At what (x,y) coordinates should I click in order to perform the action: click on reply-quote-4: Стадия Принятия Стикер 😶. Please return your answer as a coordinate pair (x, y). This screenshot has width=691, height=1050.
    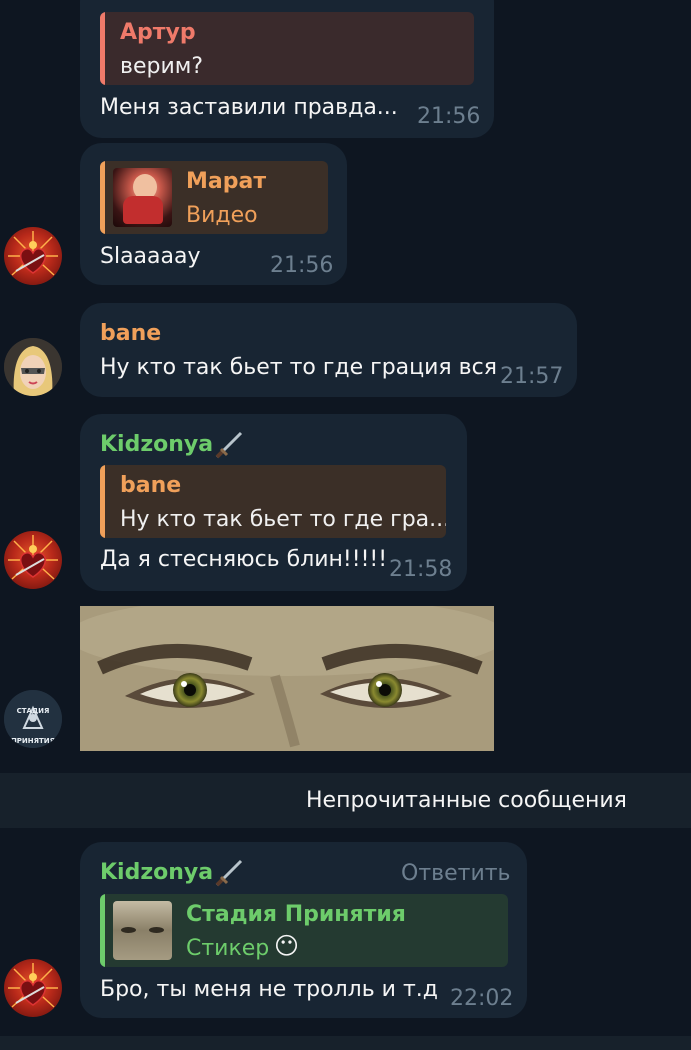
    Looking at the image, I should click on (304, 930).